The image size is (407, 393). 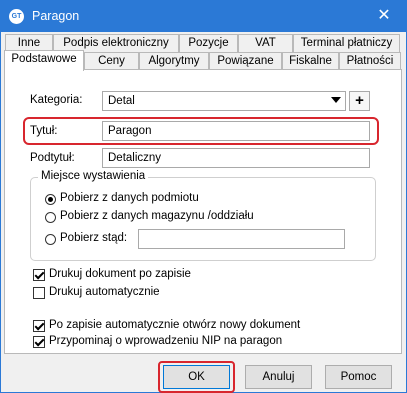 I want to click on ok-button: OK, so click(x=196, y=377).